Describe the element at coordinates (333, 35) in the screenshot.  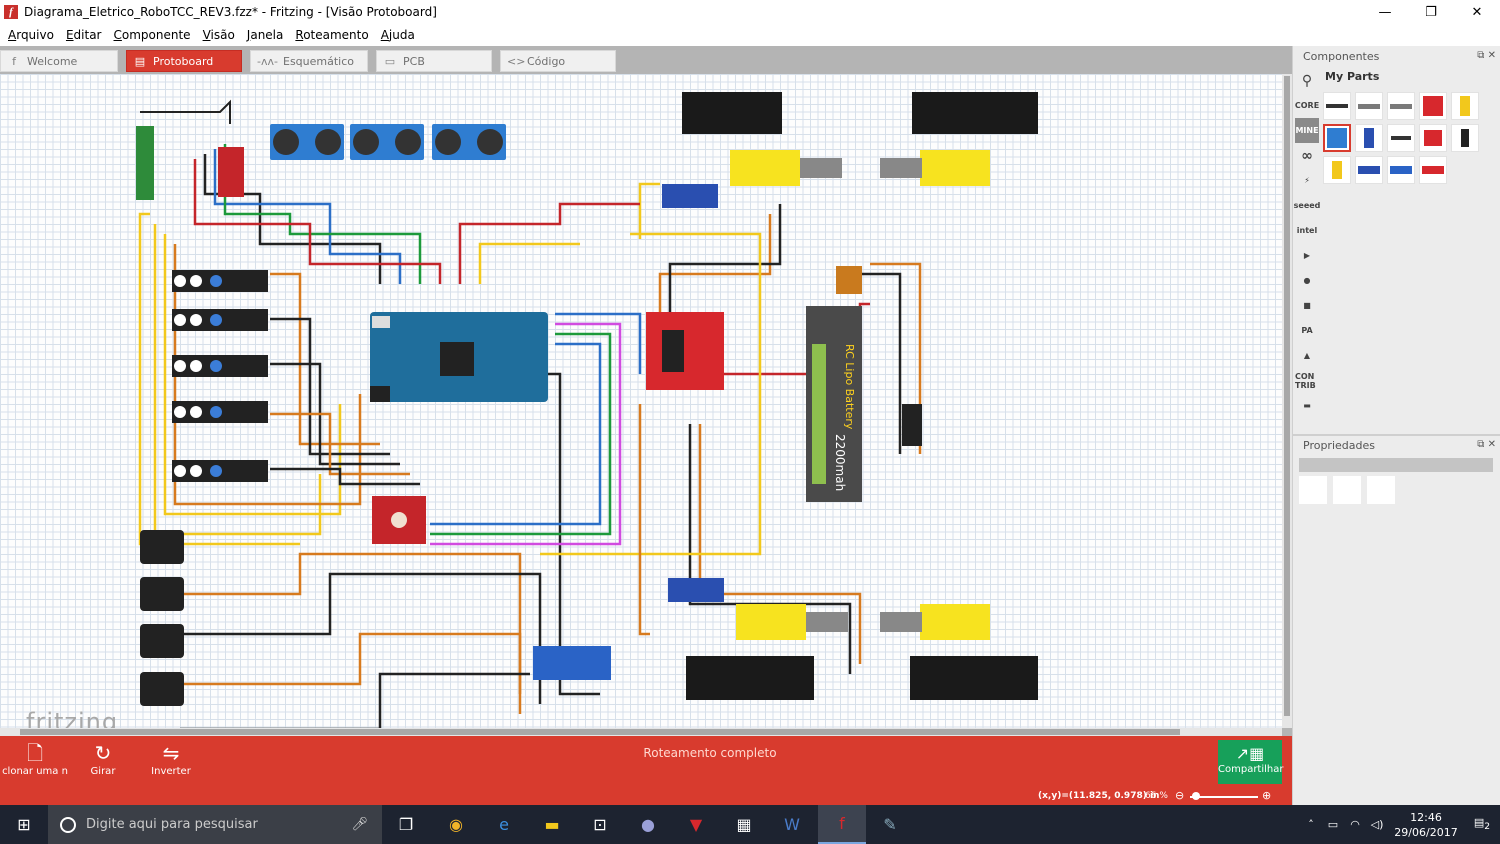
I see `menu-roteamento: Roteamento` at that location.